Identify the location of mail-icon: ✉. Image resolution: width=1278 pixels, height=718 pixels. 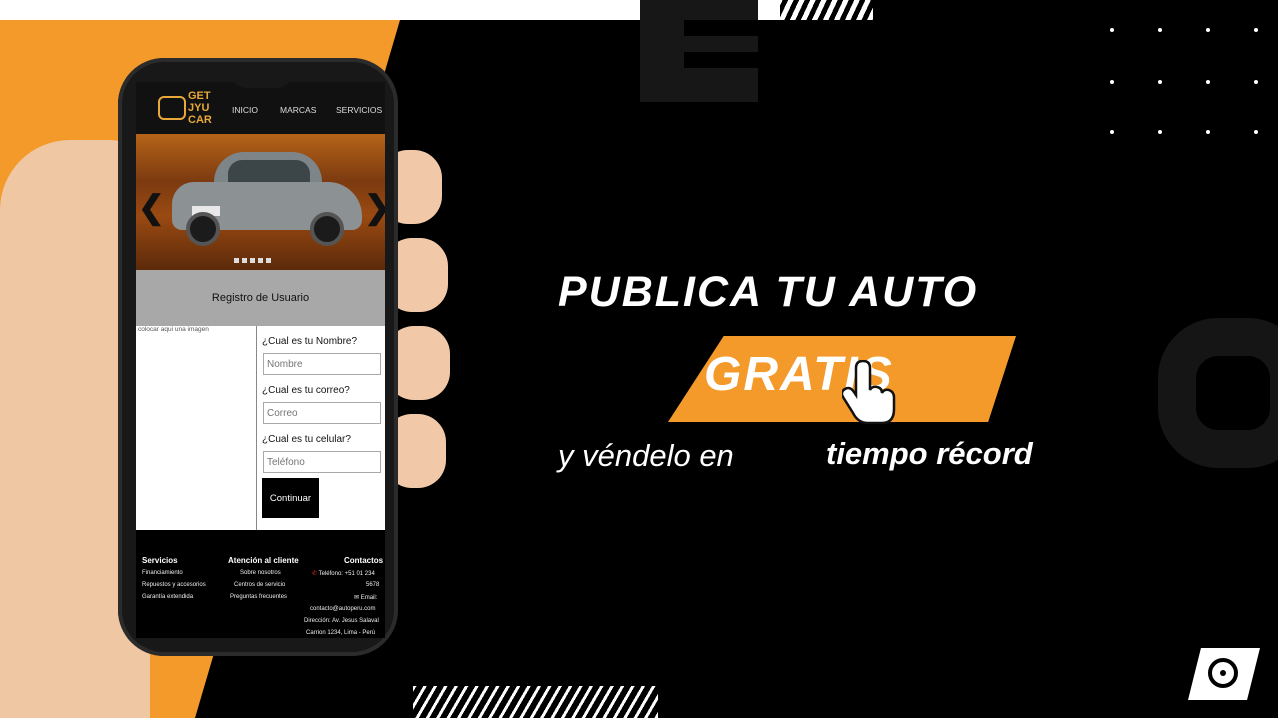
(357, 598).